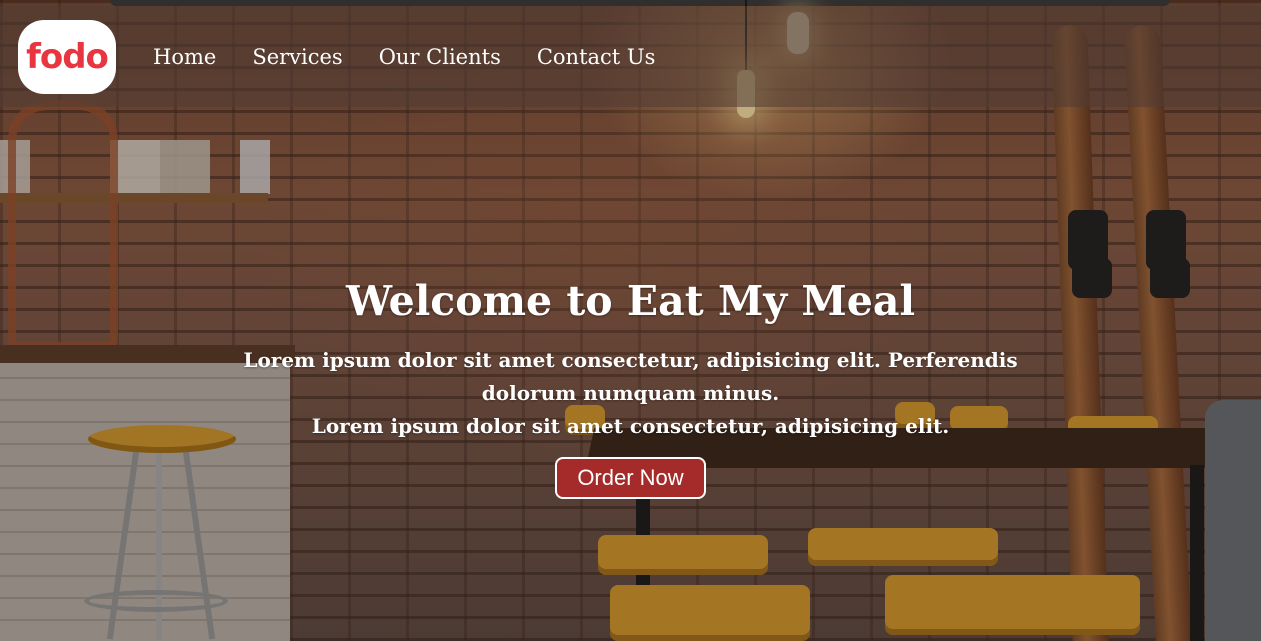 This screenshot has width=1261, height=641. I want to click on logo-text: fodo, so click(67, 56).